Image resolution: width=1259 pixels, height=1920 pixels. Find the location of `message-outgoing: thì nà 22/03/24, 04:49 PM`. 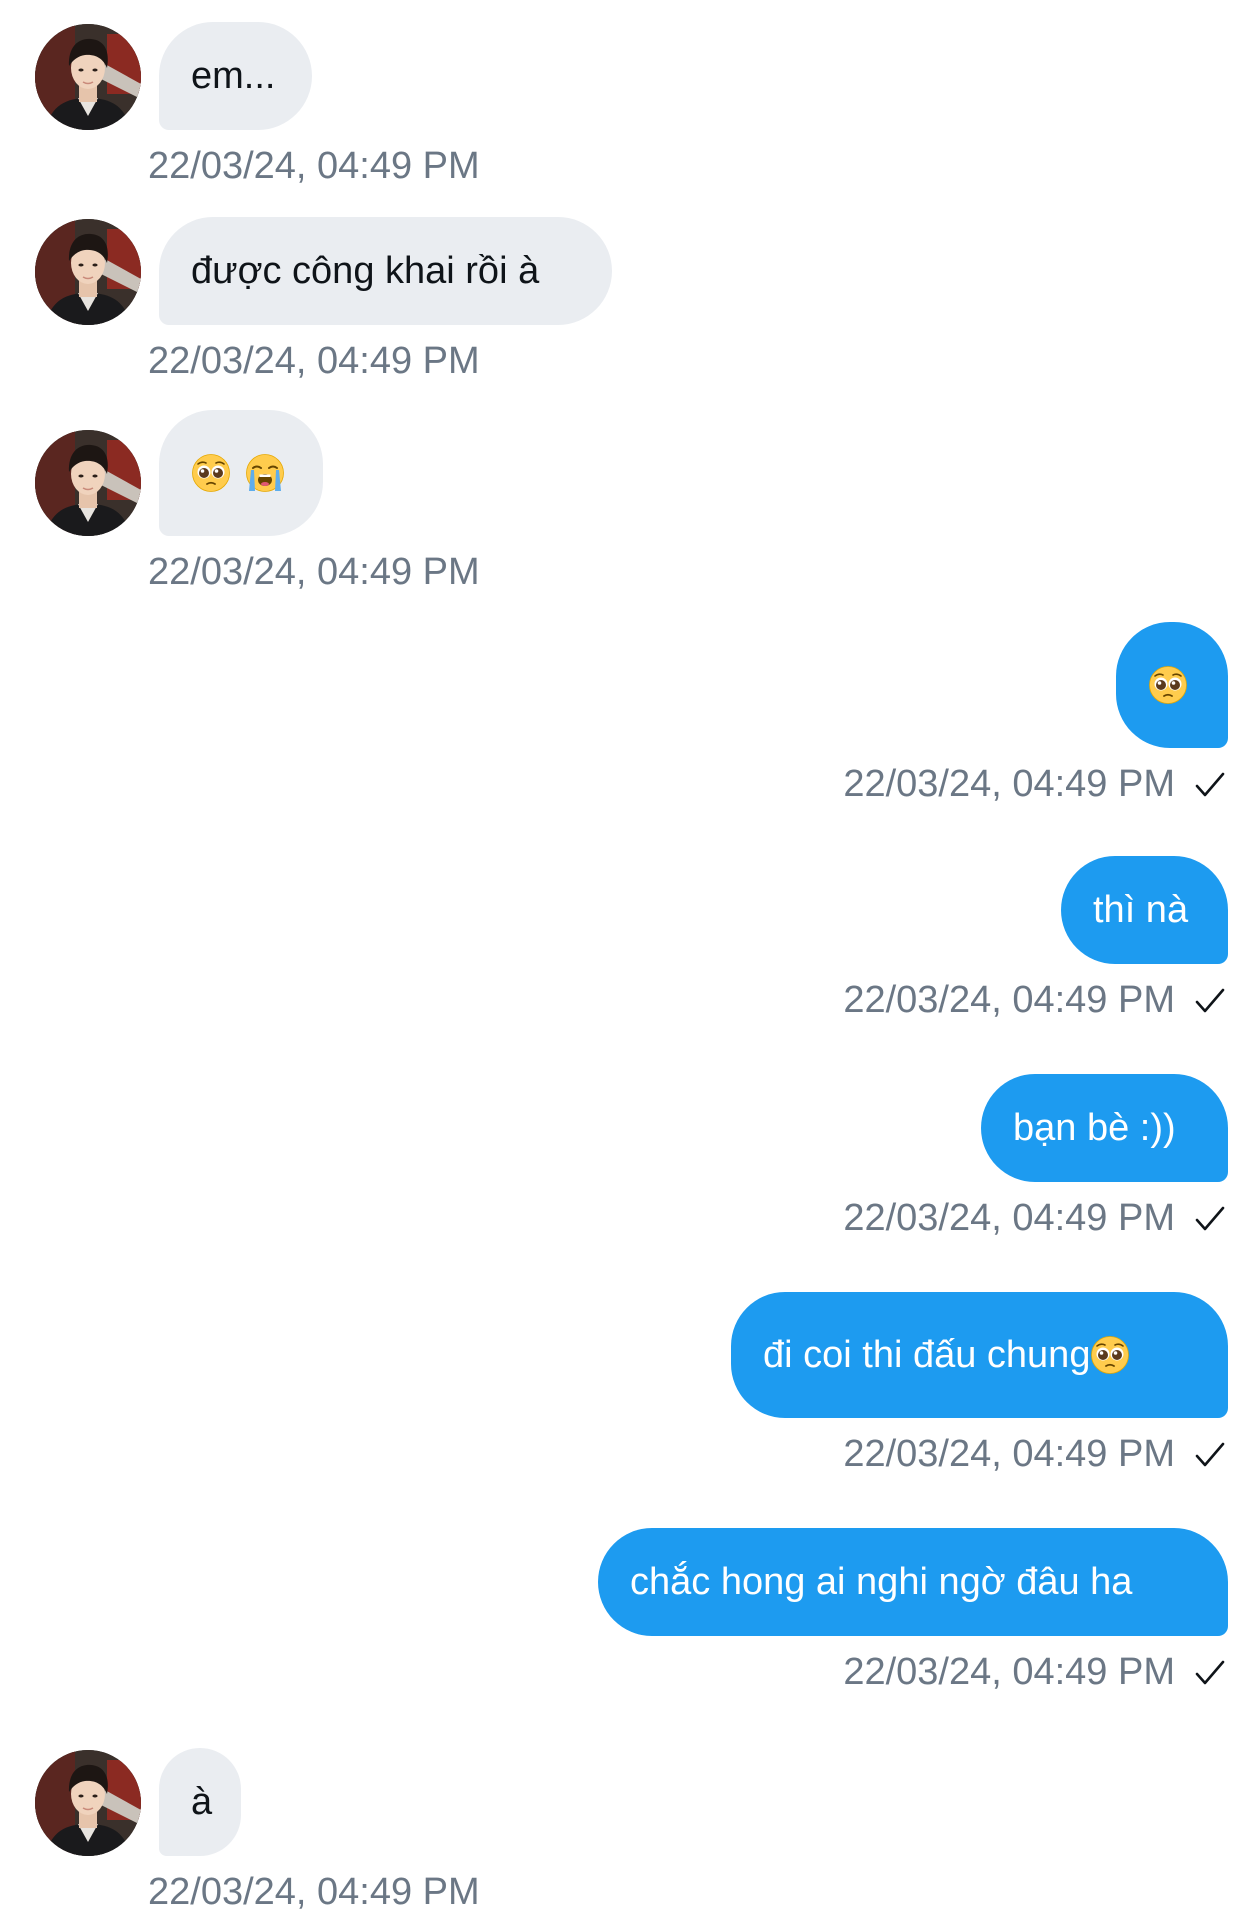

message-outgoing: thì nà 22/03/24, 04:49 PM is located at coordinates (629, 946).